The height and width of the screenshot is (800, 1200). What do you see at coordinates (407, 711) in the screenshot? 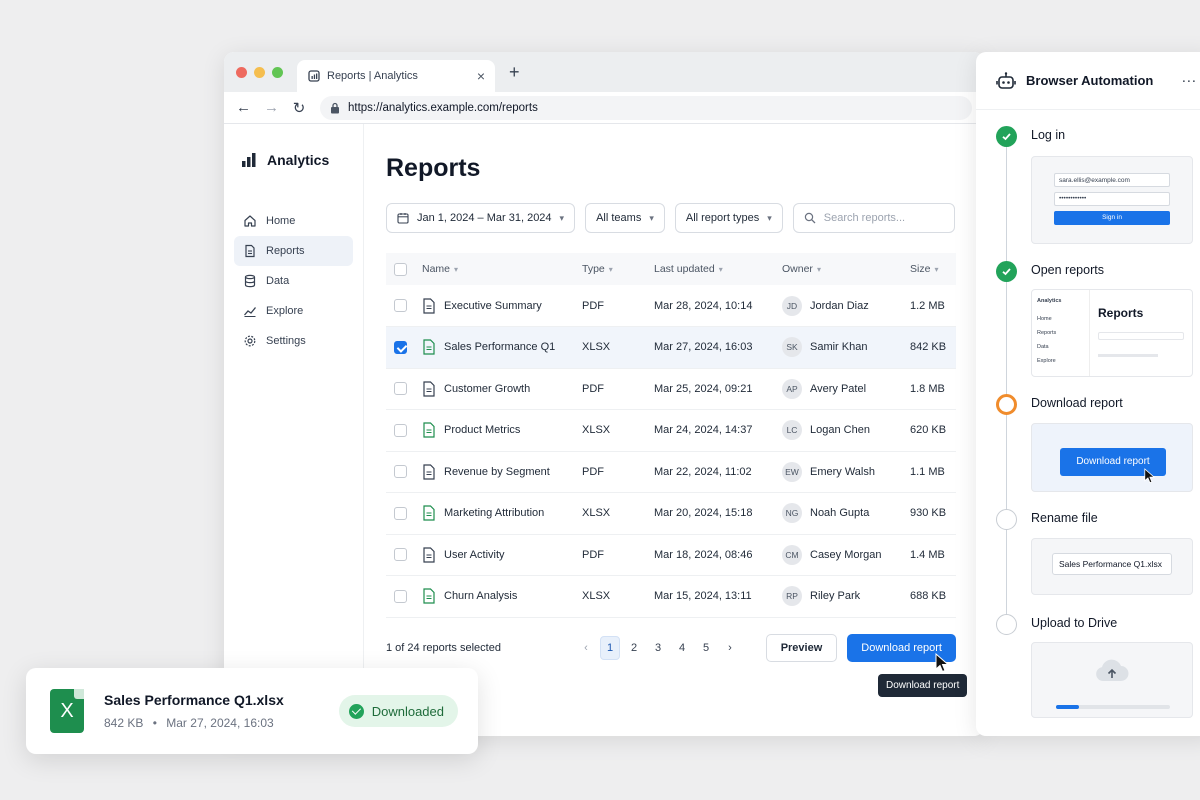
I see `status-text: Downloaded` at bounding box center [407, 711].